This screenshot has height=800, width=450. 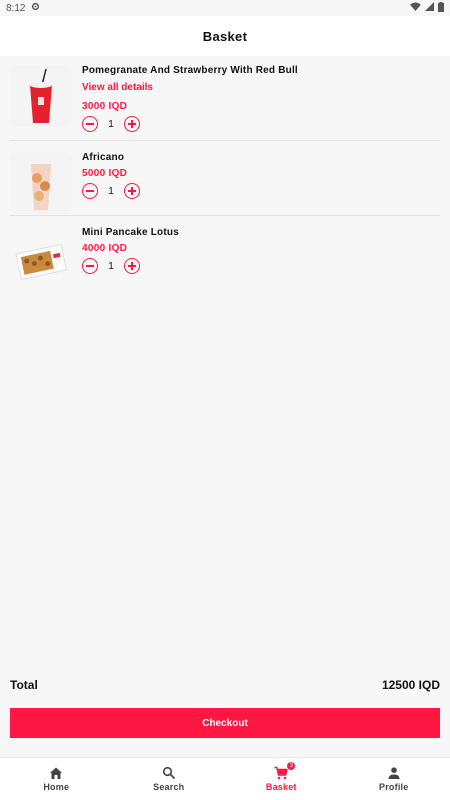 I want to click on nav-profile-label: Profile, so click(x=394, y=787).